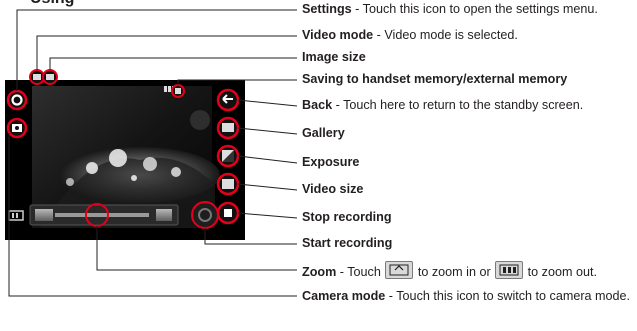 The width and height of the screenshot is (637, 331). I want to click on callout-video-size: Video size, so click(333, 189).